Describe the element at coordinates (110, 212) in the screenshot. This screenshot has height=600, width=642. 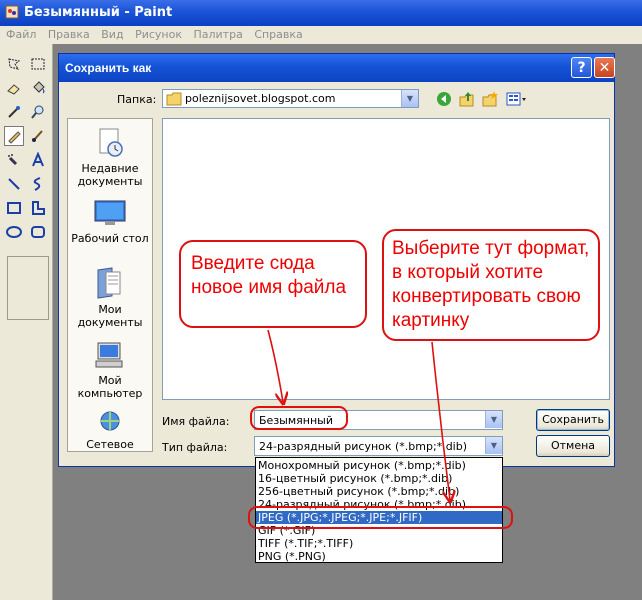
I see `desktop-icon` at that location.